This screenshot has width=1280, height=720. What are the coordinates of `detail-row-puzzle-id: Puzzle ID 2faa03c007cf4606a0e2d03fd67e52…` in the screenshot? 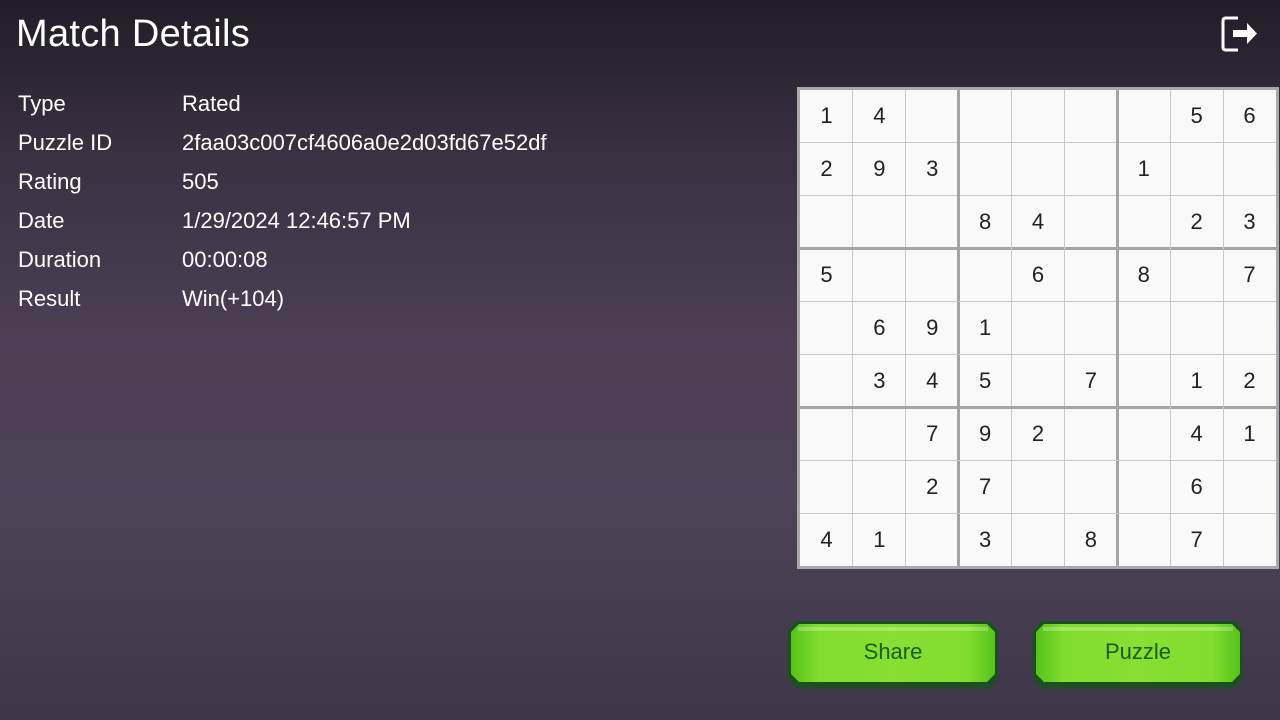 It's located at (282, 142).